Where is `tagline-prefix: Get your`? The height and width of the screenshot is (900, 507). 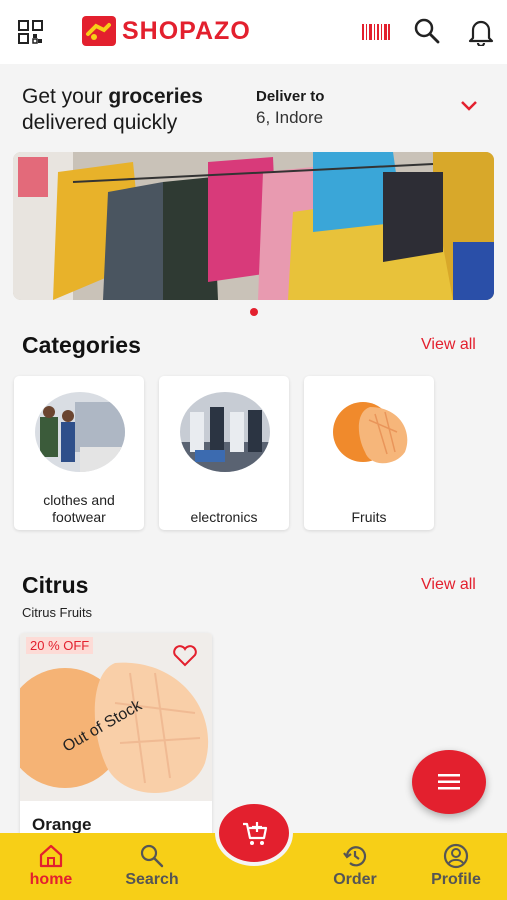
tagline-prefix: Get your is located at coordinates (65, 96).